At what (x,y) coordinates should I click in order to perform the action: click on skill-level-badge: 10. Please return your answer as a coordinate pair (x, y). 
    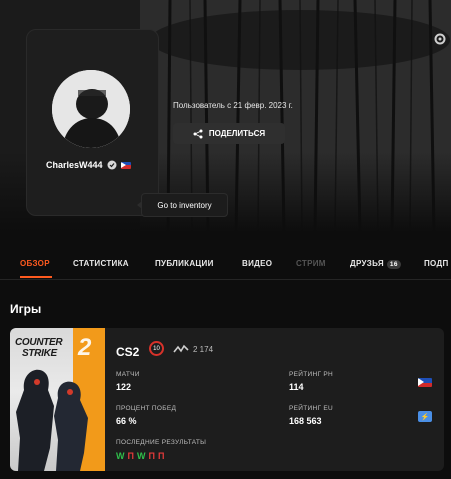
    Looking at the image, I should click on (156, 348).